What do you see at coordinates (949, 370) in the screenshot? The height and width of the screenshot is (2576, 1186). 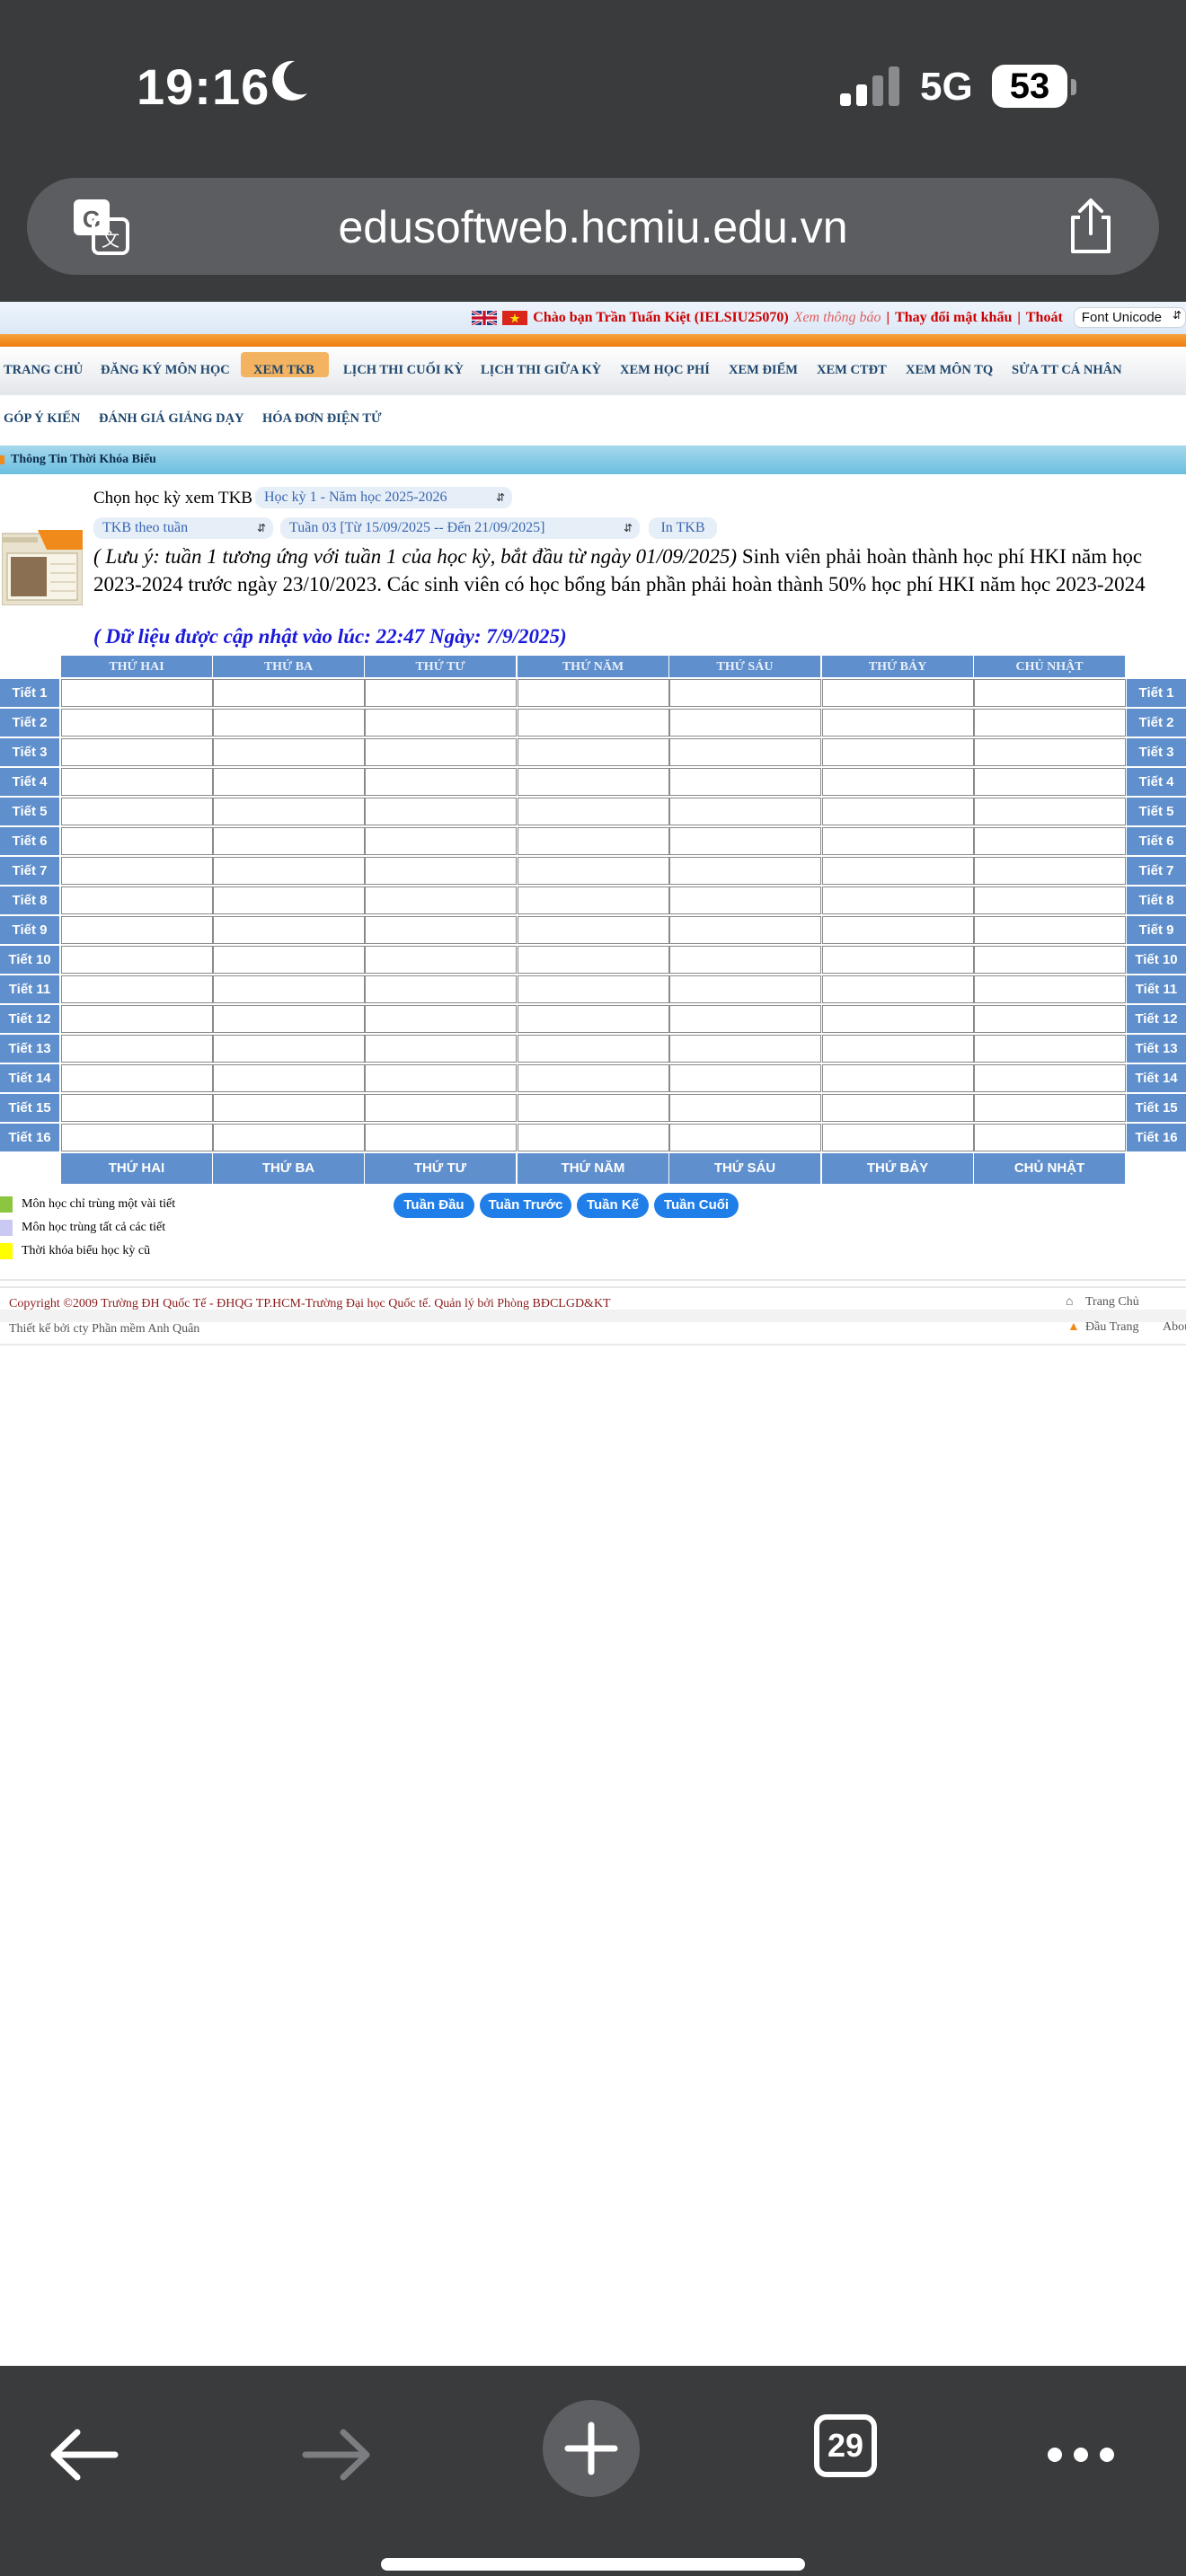 I see `nav-xem-mon-tq: XEM MÔN TQ` at bounding box center [949, 370].